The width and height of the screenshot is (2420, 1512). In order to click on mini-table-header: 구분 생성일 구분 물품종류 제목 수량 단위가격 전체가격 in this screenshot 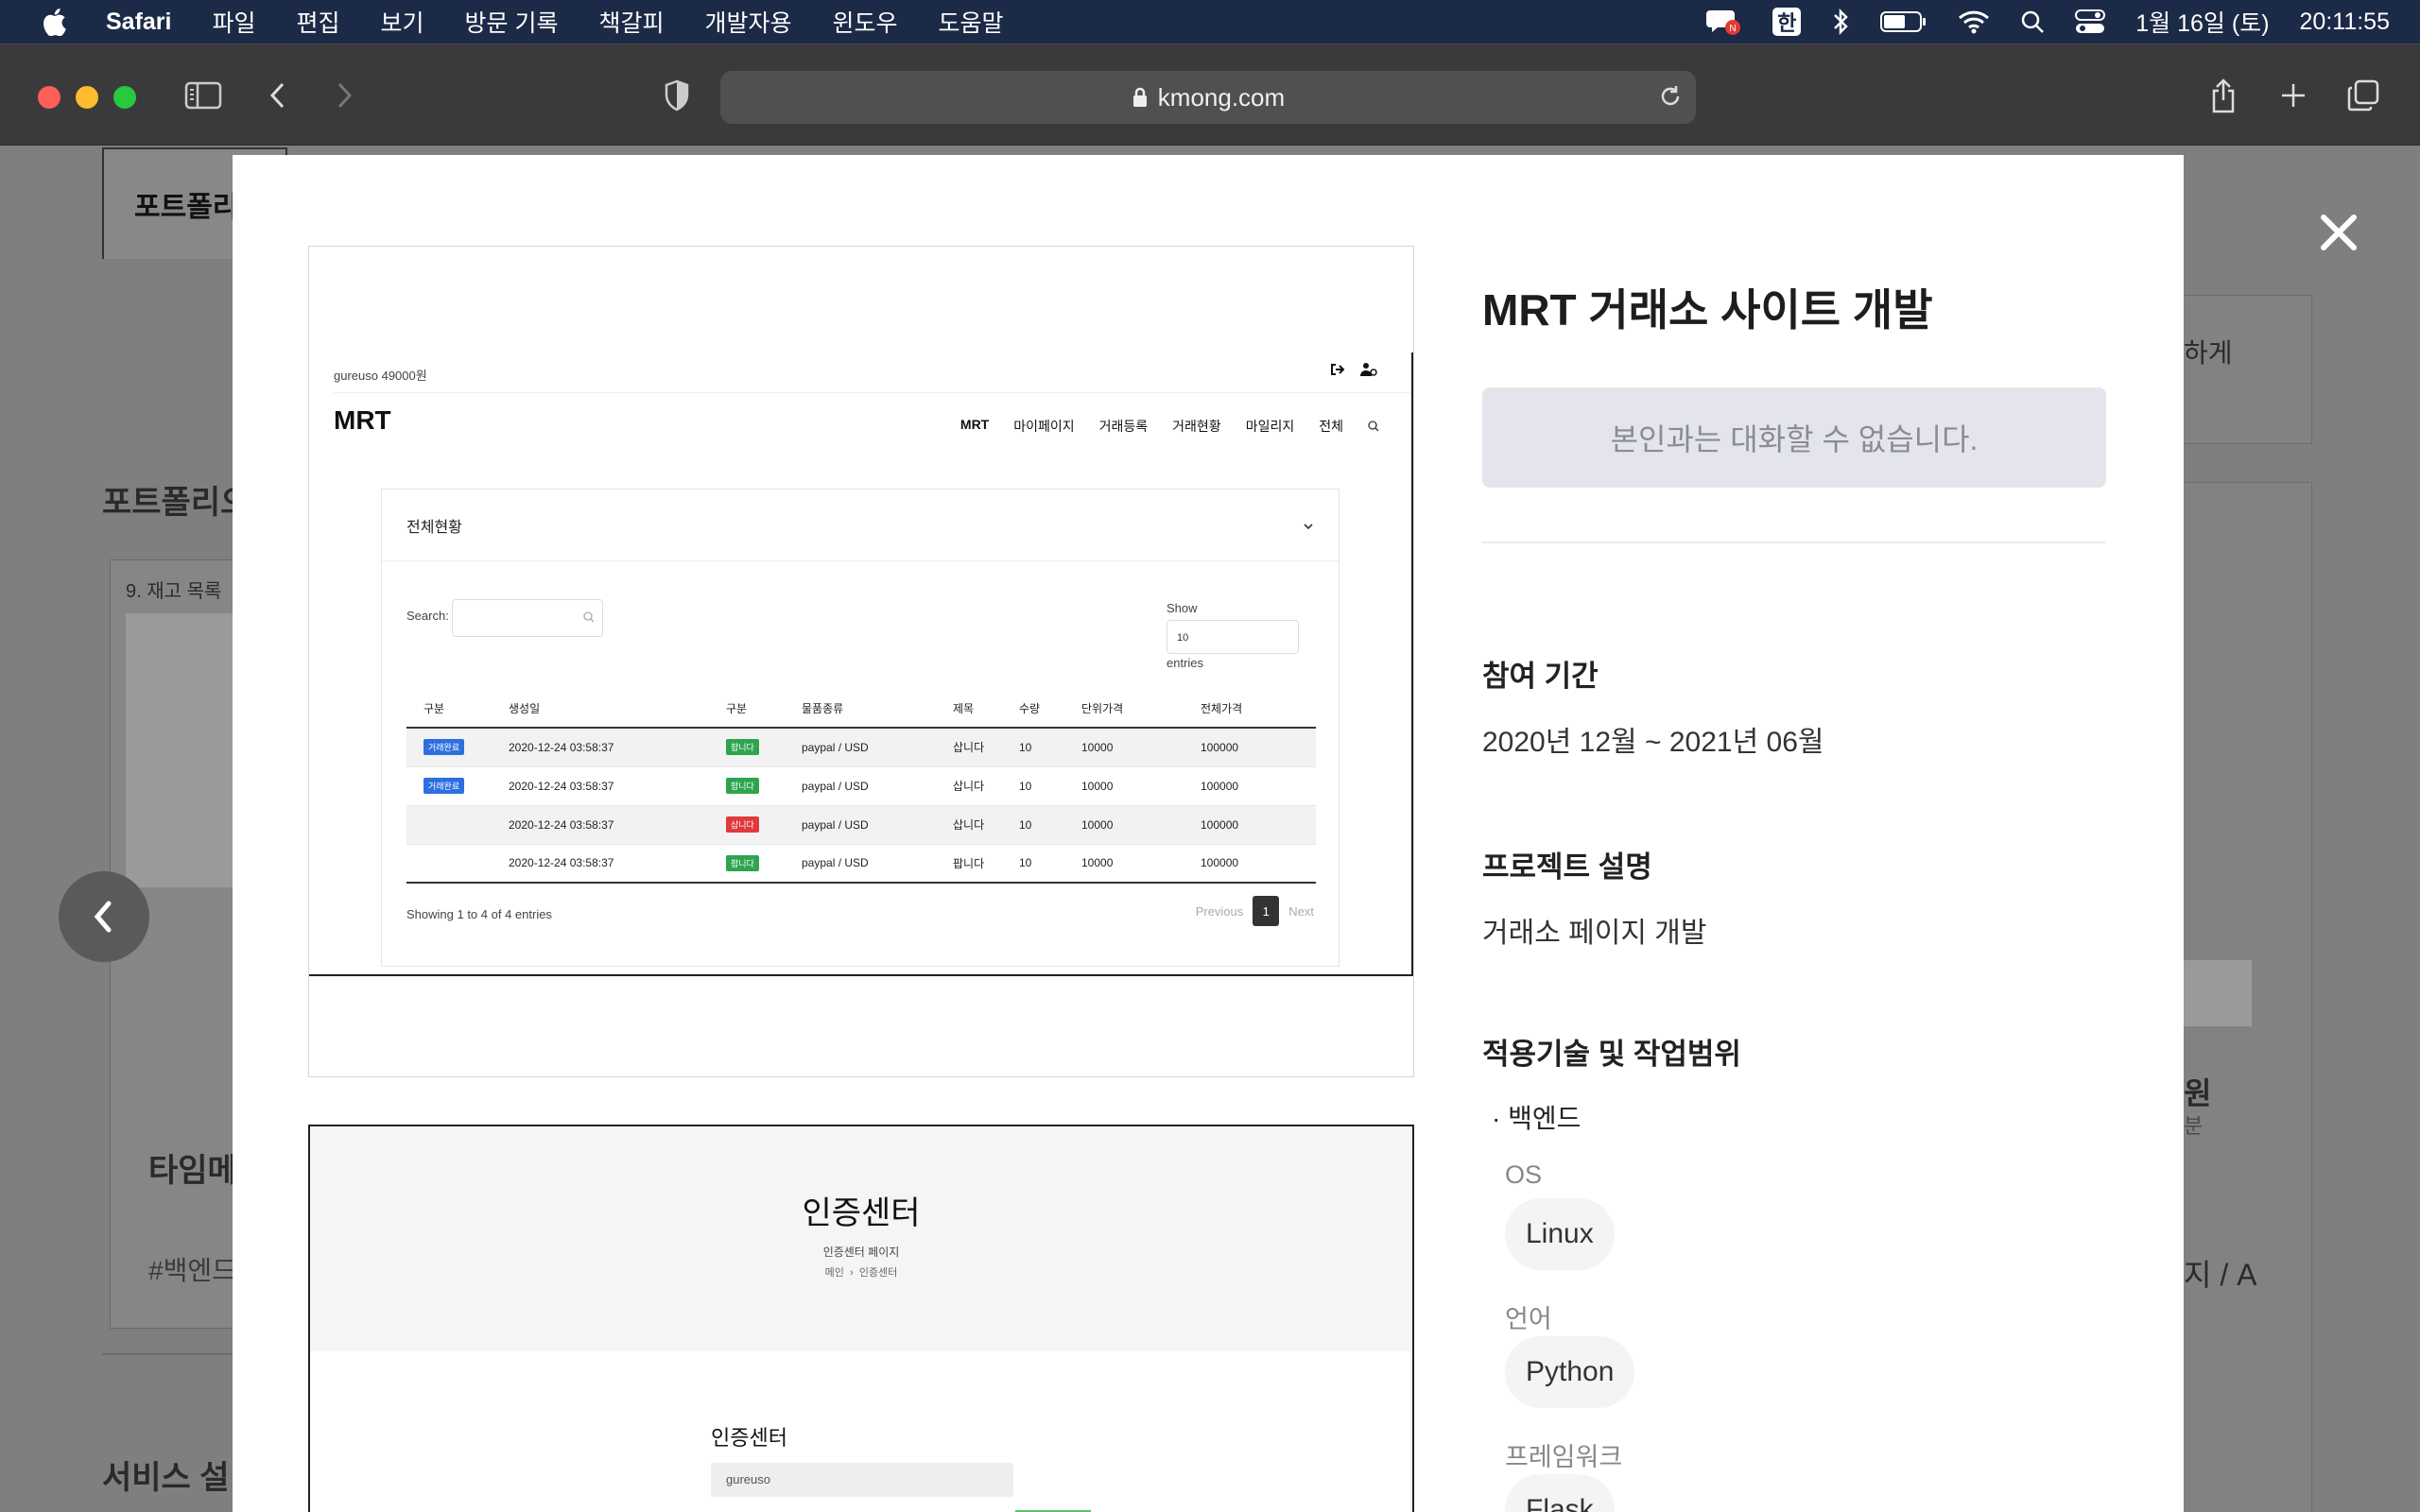, I will do `click(861, 709)`.